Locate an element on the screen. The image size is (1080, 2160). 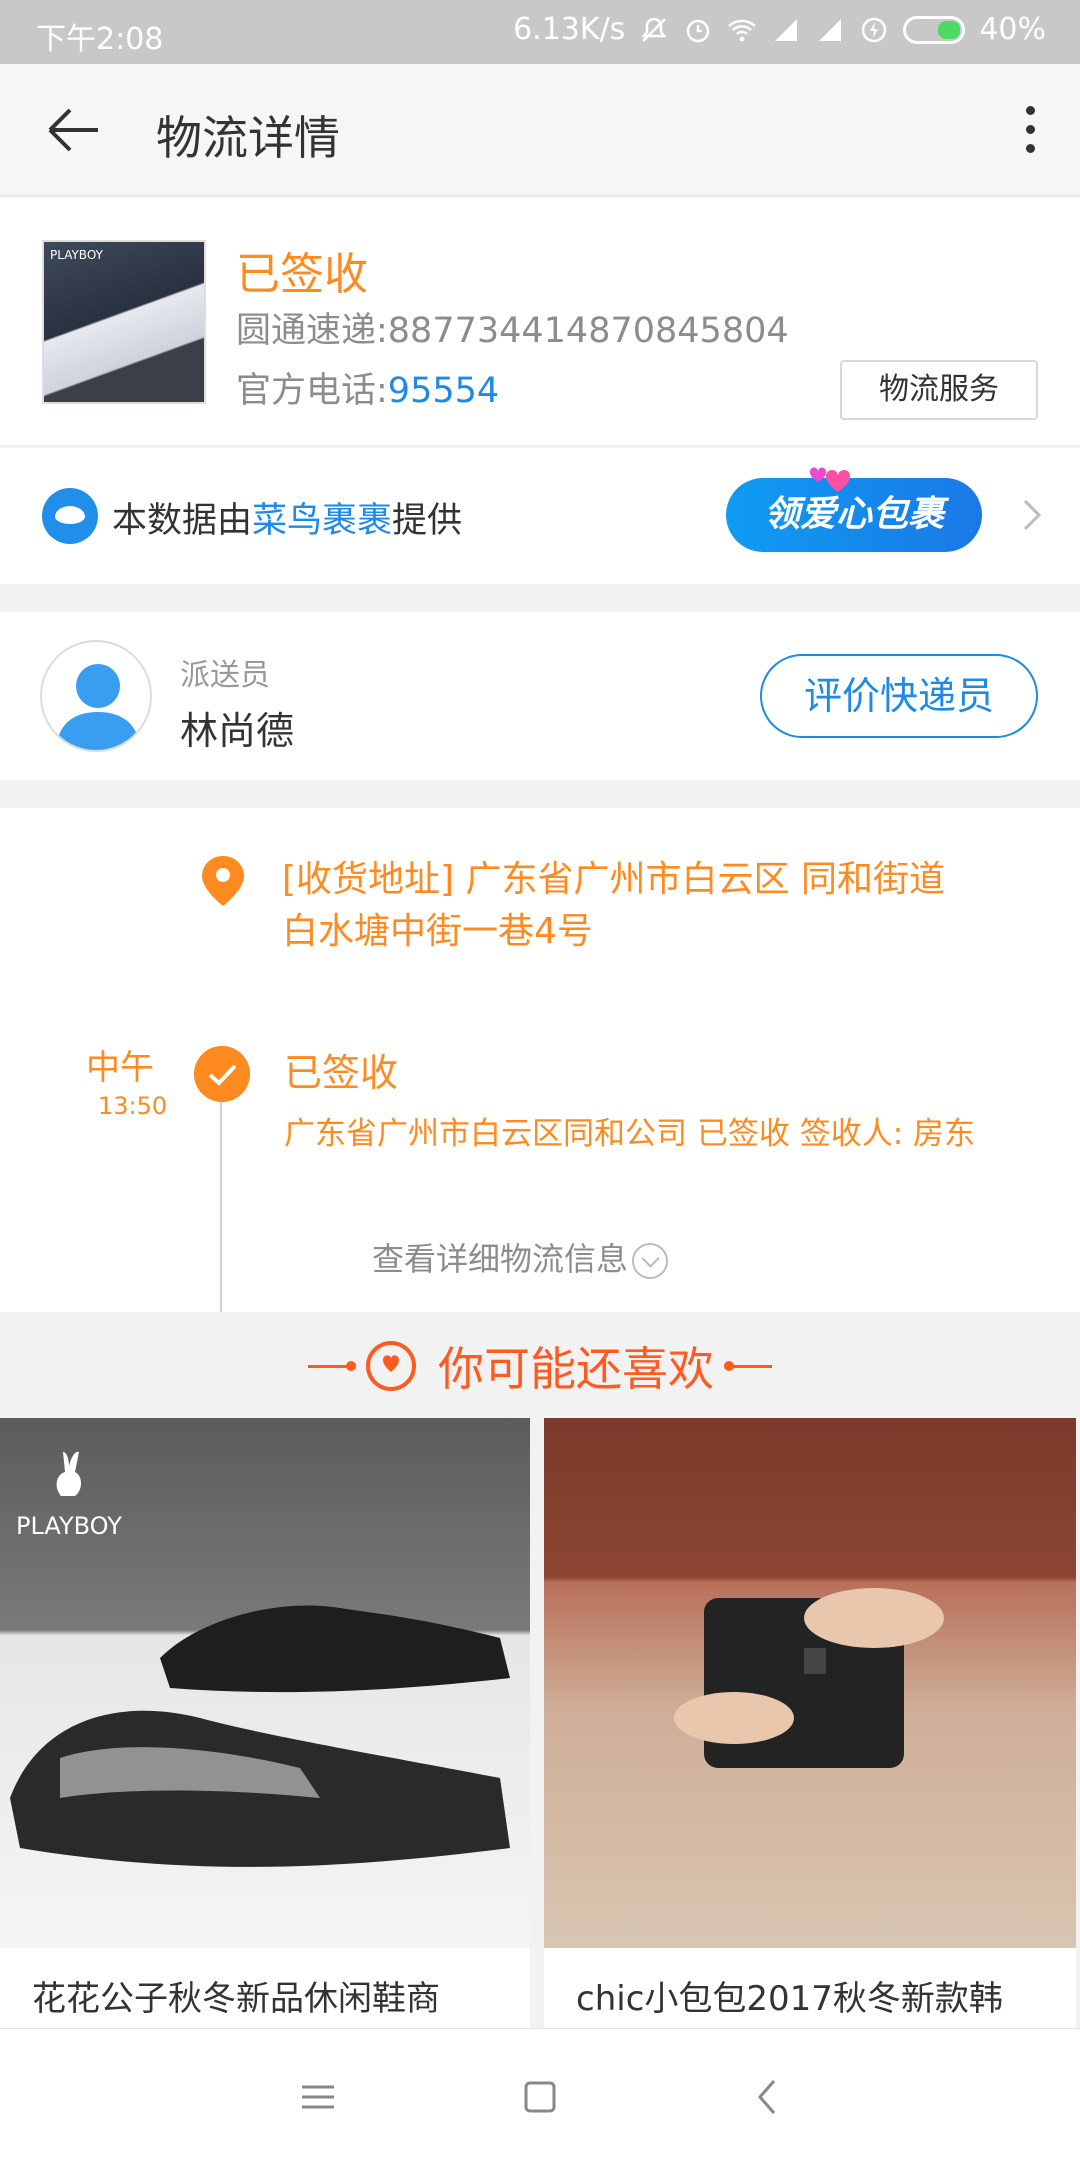
address-line-2: 白水塘中街一巷4号 is located at coordinates (437, 931).